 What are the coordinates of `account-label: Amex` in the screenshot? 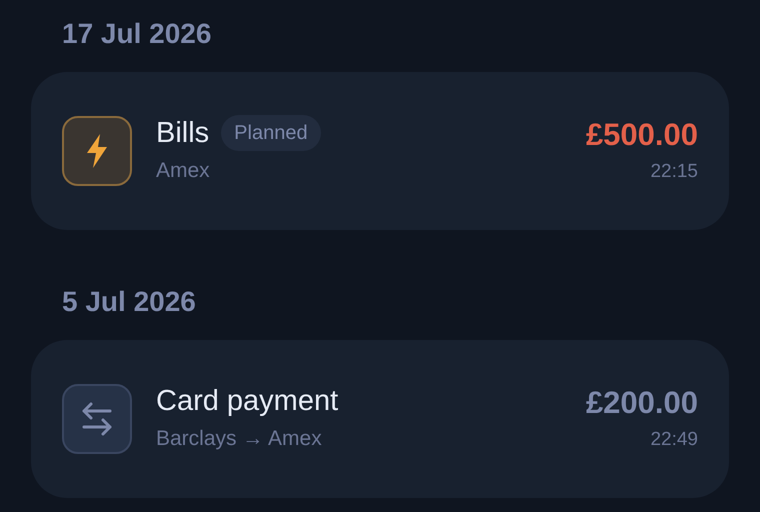 It's located at (183, 171).